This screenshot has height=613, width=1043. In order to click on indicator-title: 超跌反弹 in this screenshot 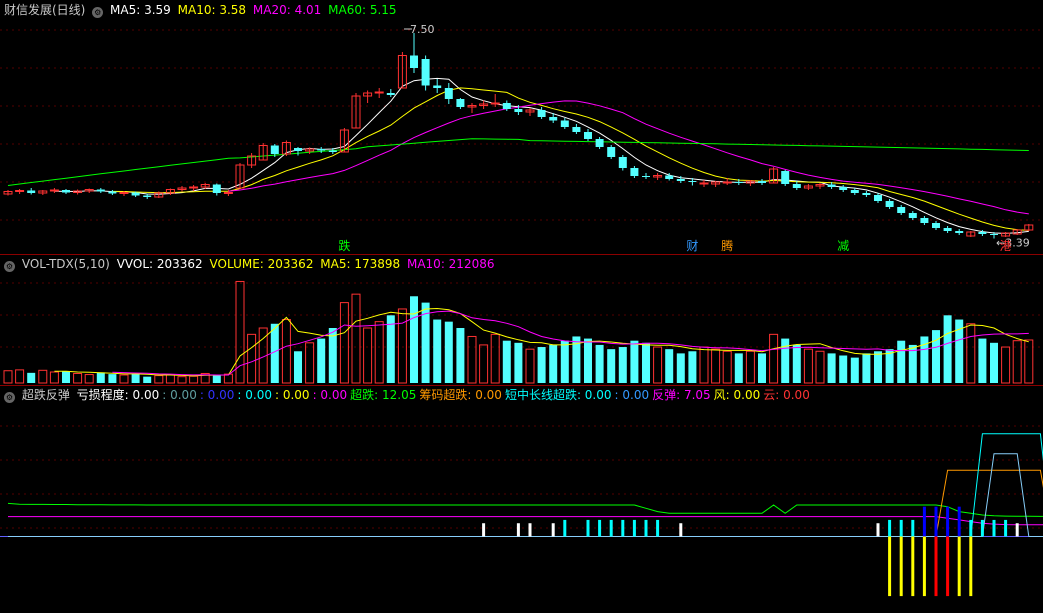, I will do `click(46, 395)`.